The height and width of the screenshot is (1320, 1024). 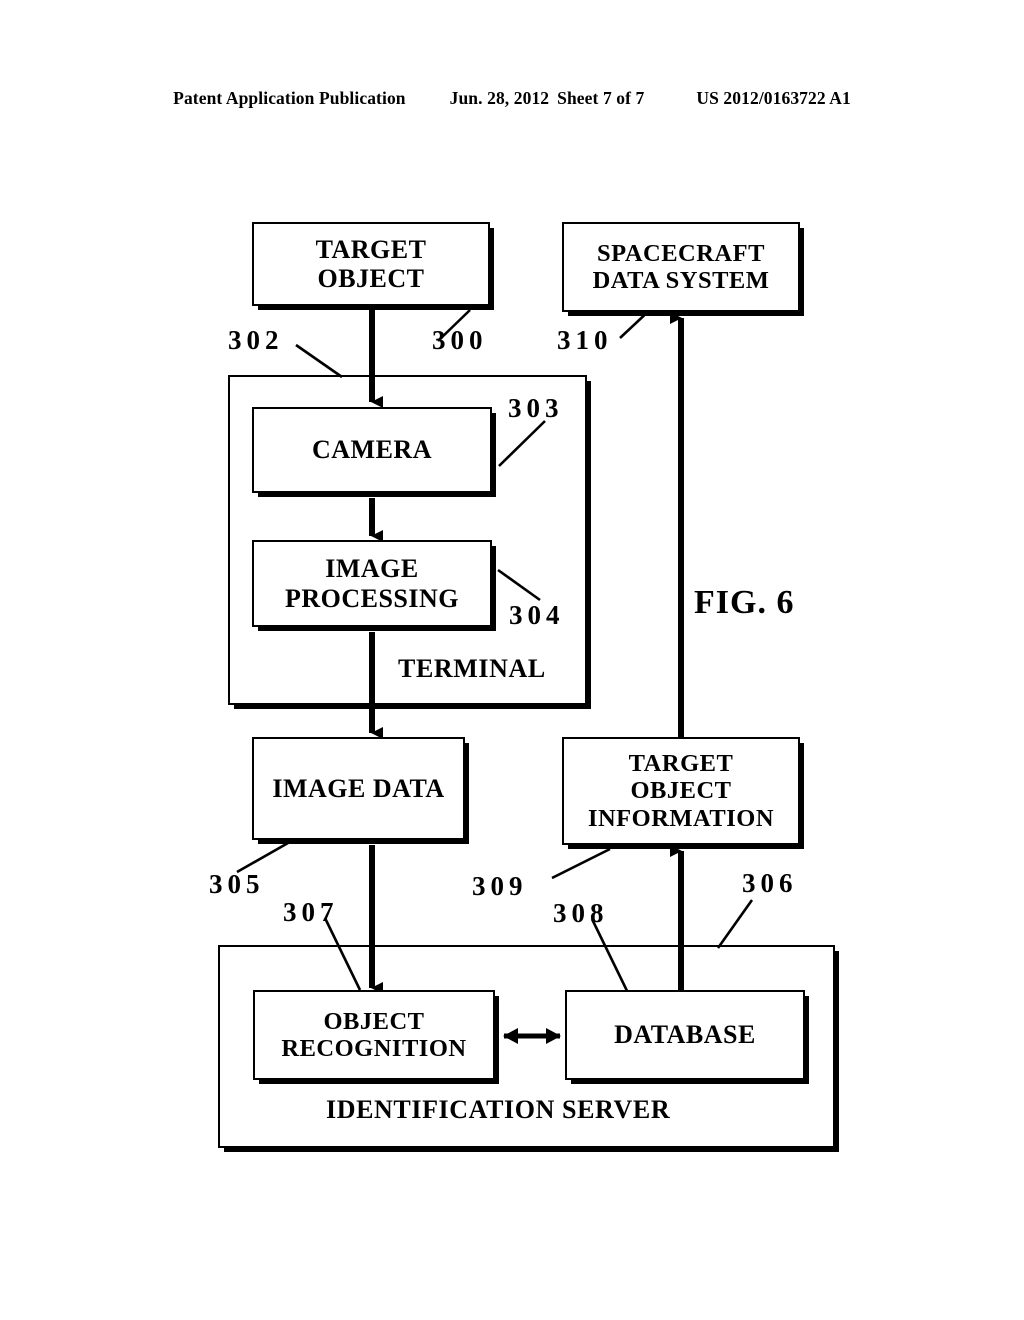 What do you see at coordinates (374, 1048) in the screenshot?
I see `block-object-recognition-line2: RECOGNITION` at bounding box center [374, 1048].